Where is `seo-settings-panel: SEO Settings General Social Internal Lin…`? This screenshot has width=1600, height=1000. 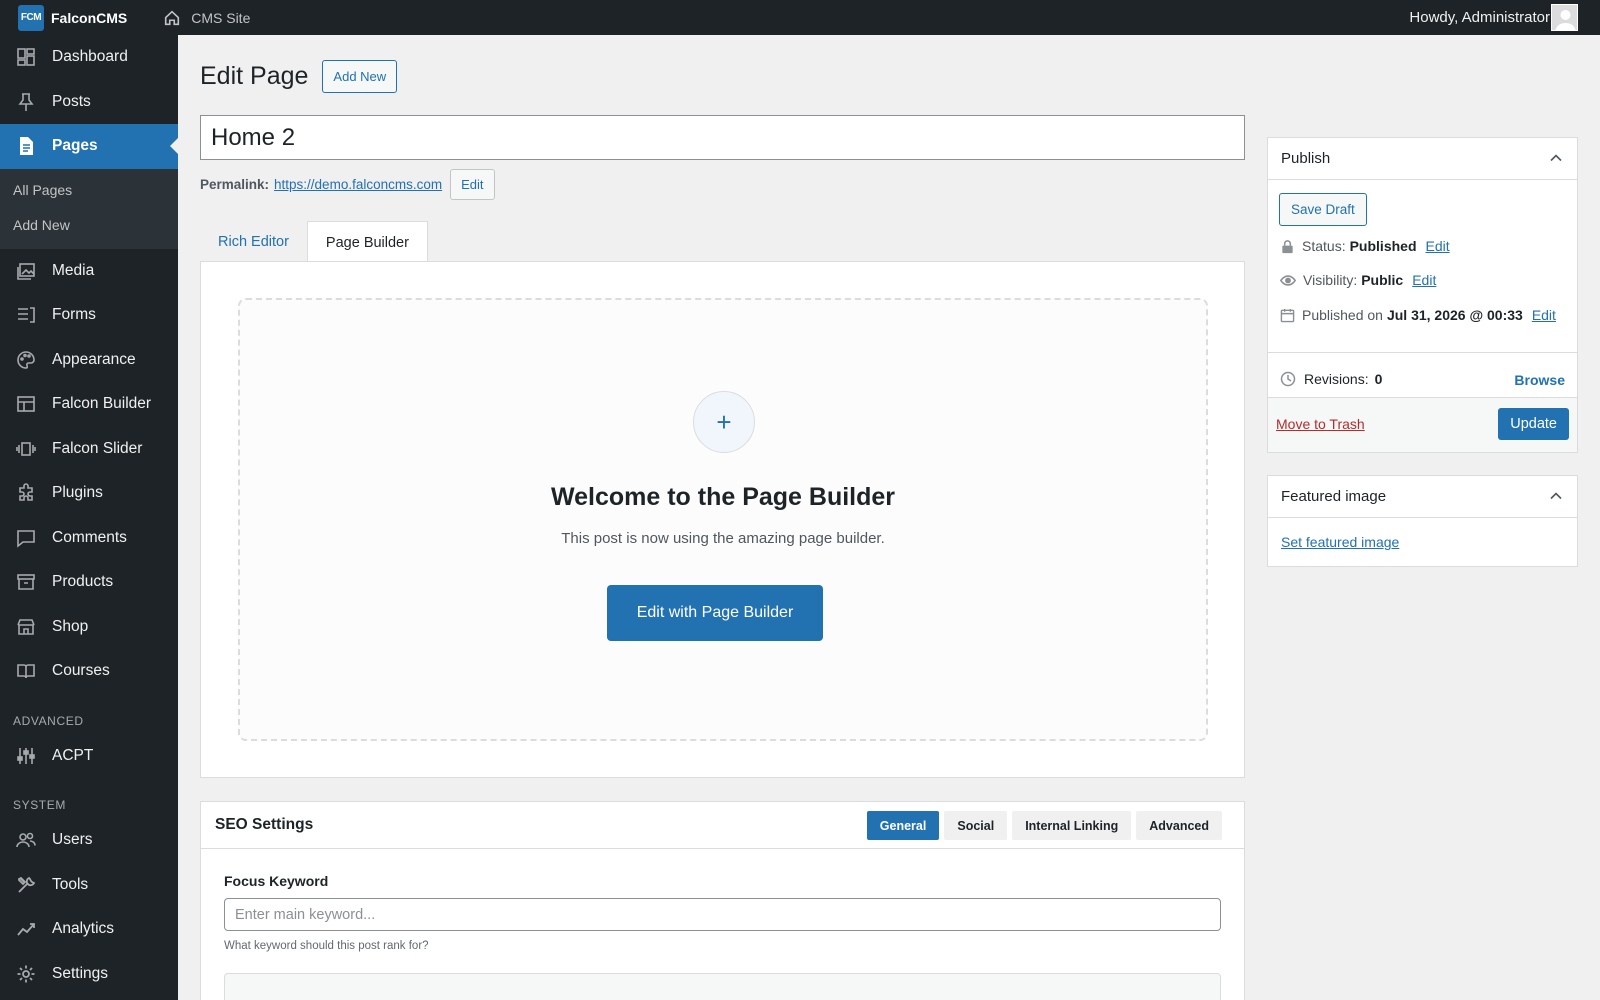 seo-settings-panel: SEO Settings General Social Internal Lin… is located at coordinates (722, 900).